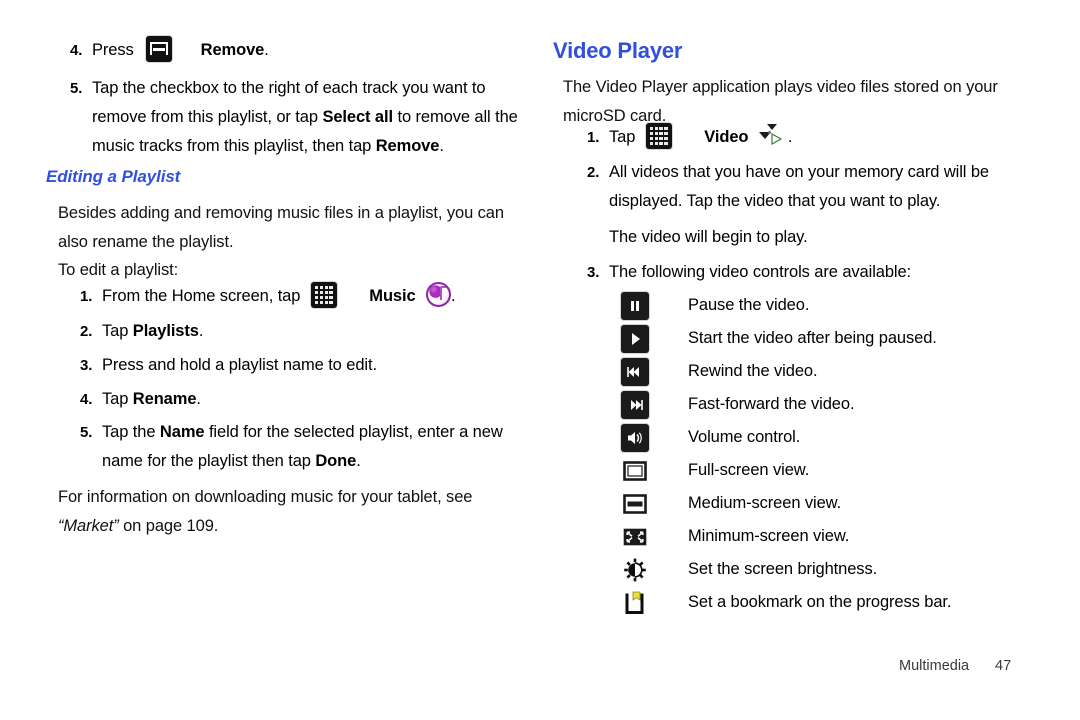 Image resolution: width=1080 pixels, height=720 pixels. I want to click on control-label: Rewind the video., so click(753, 371).